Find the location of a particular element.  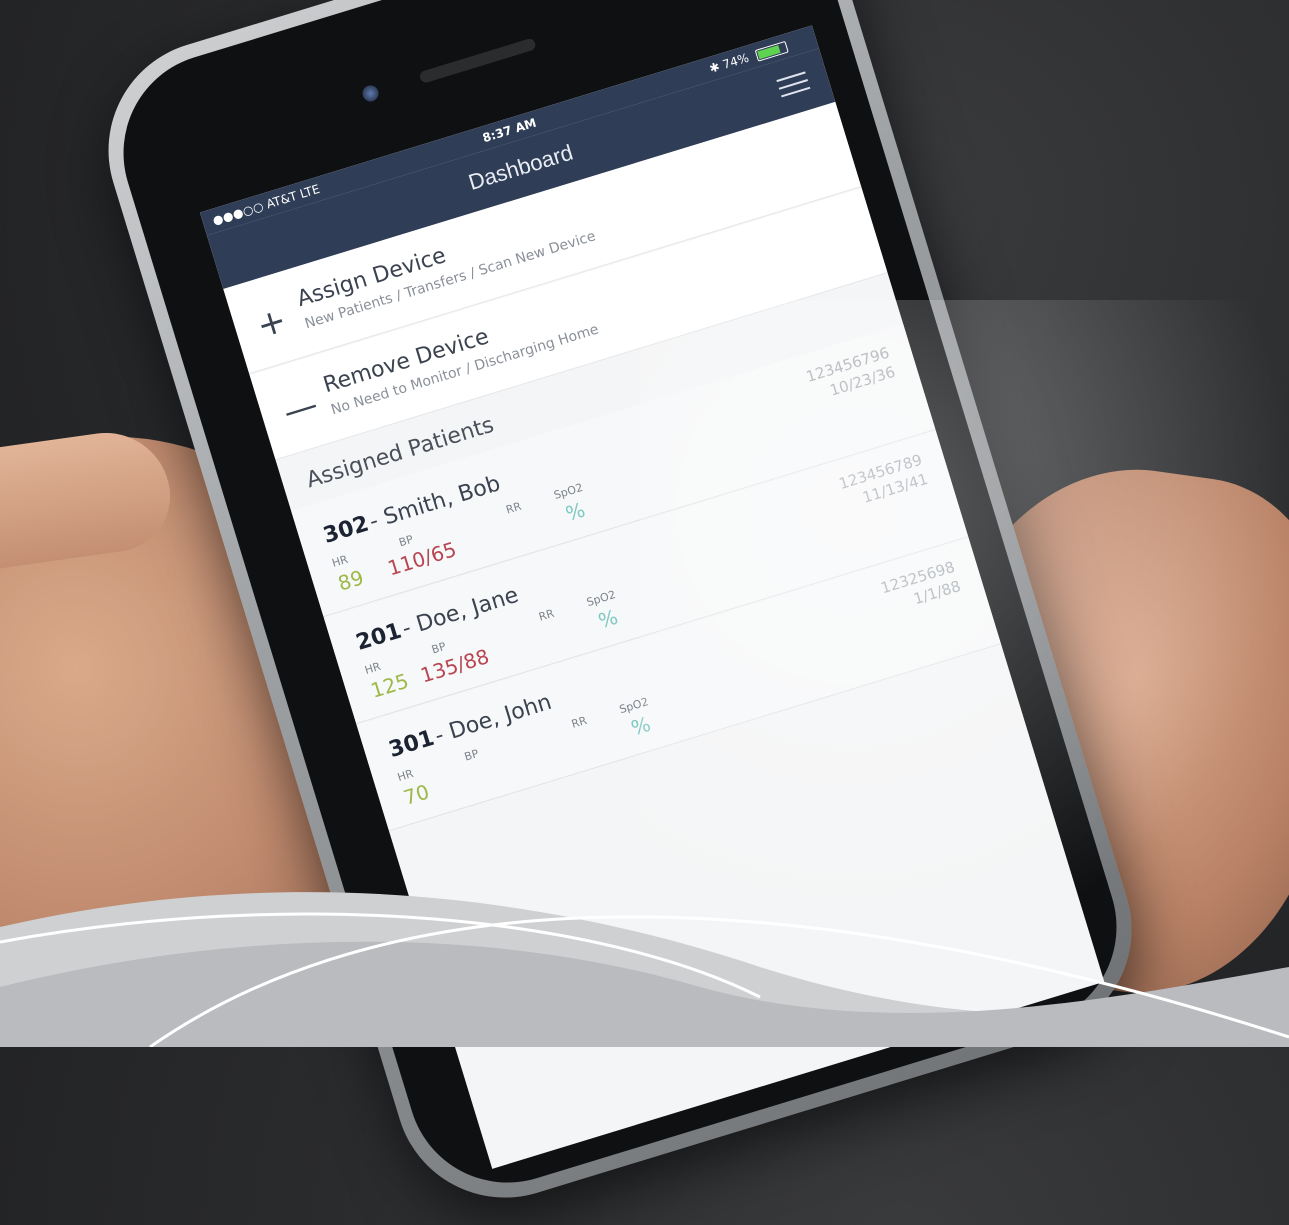

hr-value: 89 is located at coordinates (351, 580).